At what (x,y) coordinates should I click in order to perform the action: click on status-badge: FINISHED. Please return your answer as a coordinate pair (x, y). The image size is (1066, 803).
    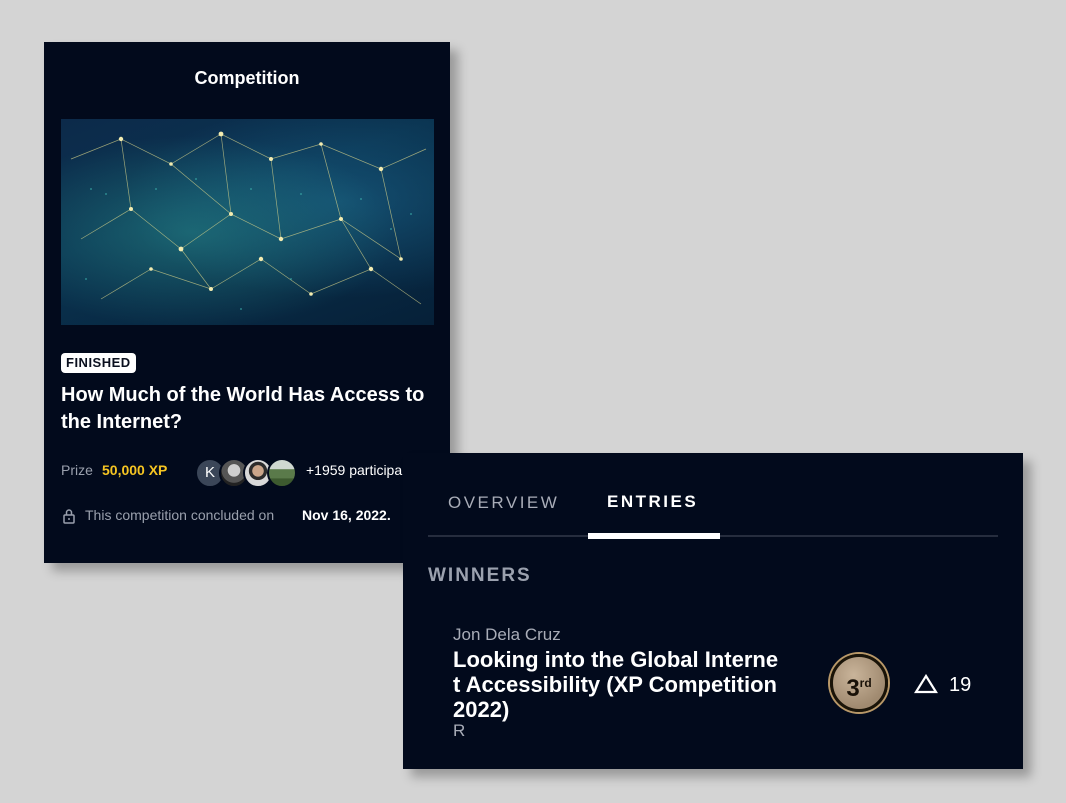
    Looking at the image, I should click on (98, 363).